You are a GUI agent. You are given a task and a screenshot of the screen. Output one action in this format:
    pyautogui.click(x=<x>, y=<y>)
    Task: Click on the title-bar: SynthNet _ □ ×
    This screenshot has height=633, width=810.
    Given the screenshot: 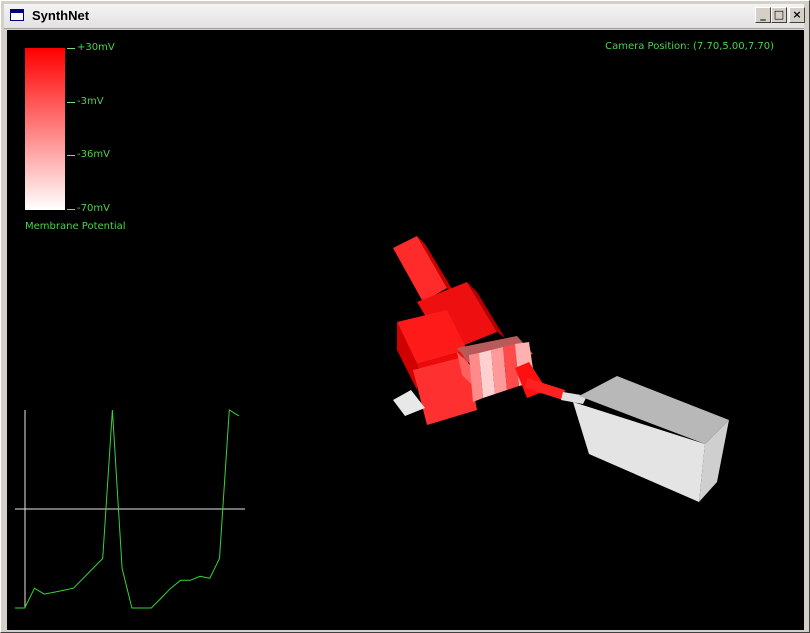 What is the action you would take?
    pyautogui.click(x=404, y=16)
    